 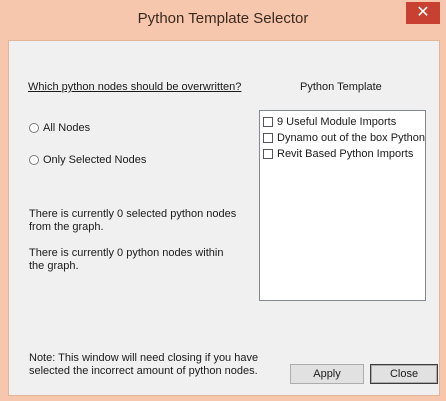 I want to click on radio-only-selected-circle, so click(x=34, y=160).